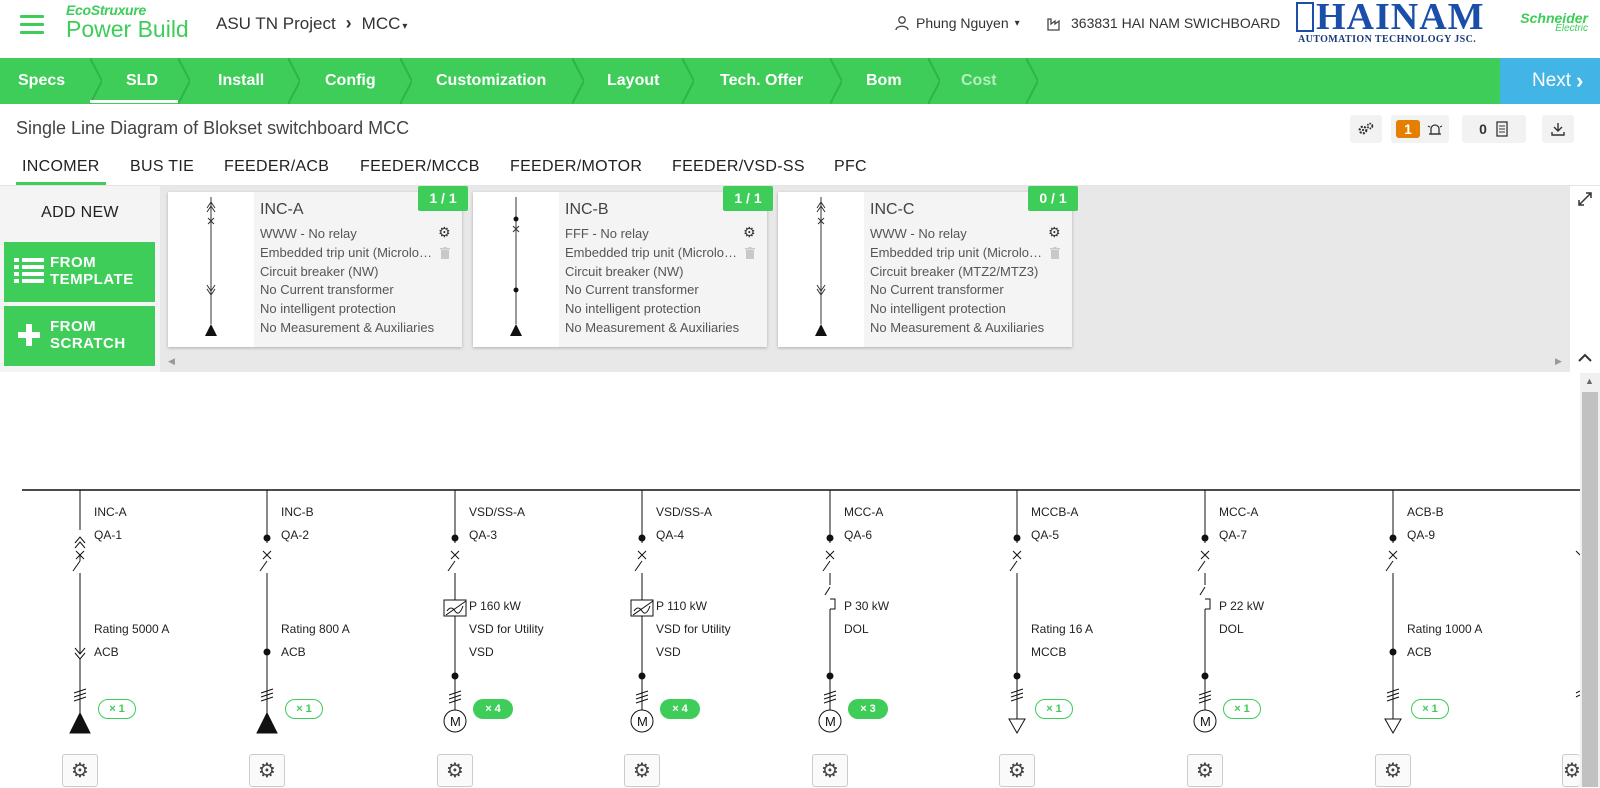  I want to click on switchboard-name: 363831 HAI NAM SWICHBOARD, so click(1176, 23).